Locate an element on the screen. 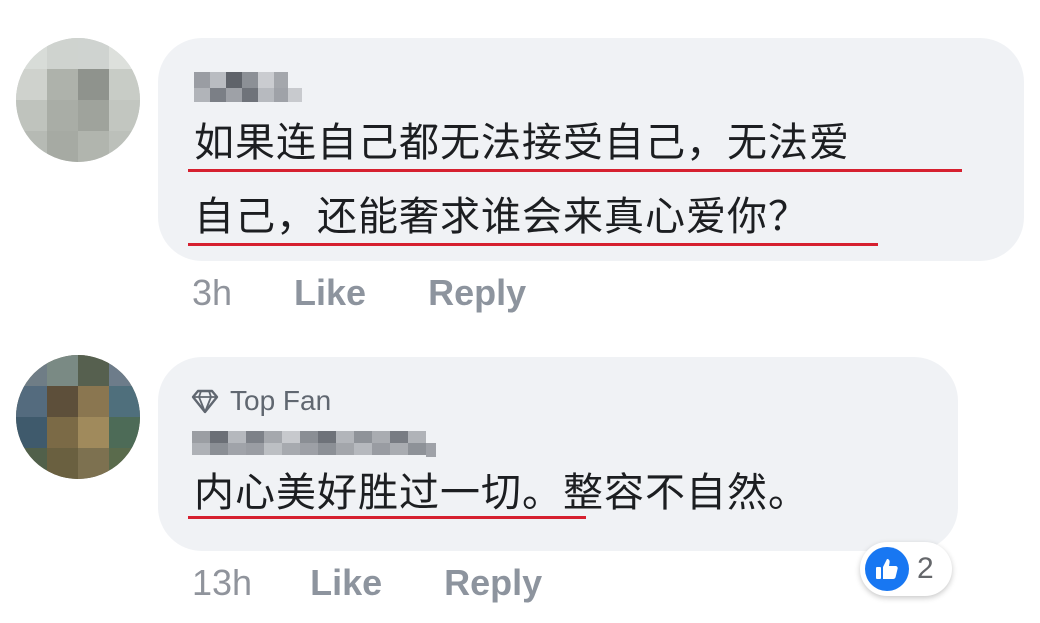 The height and width of the screenshot is (623, 1040). badge-label: Top Fan is located at coordinates (281, 400).